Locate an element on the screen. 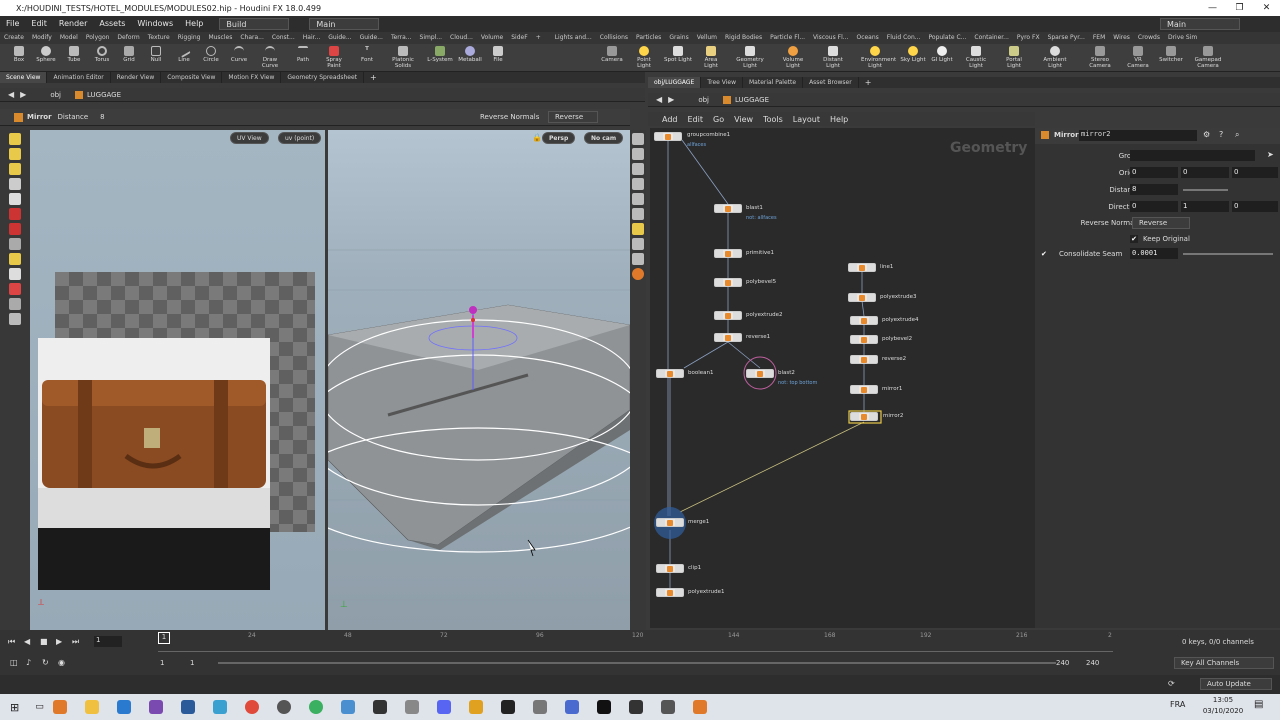 The image size is (1280, 720). shelf-tab: Oceans is located at coordinates (867, 38).